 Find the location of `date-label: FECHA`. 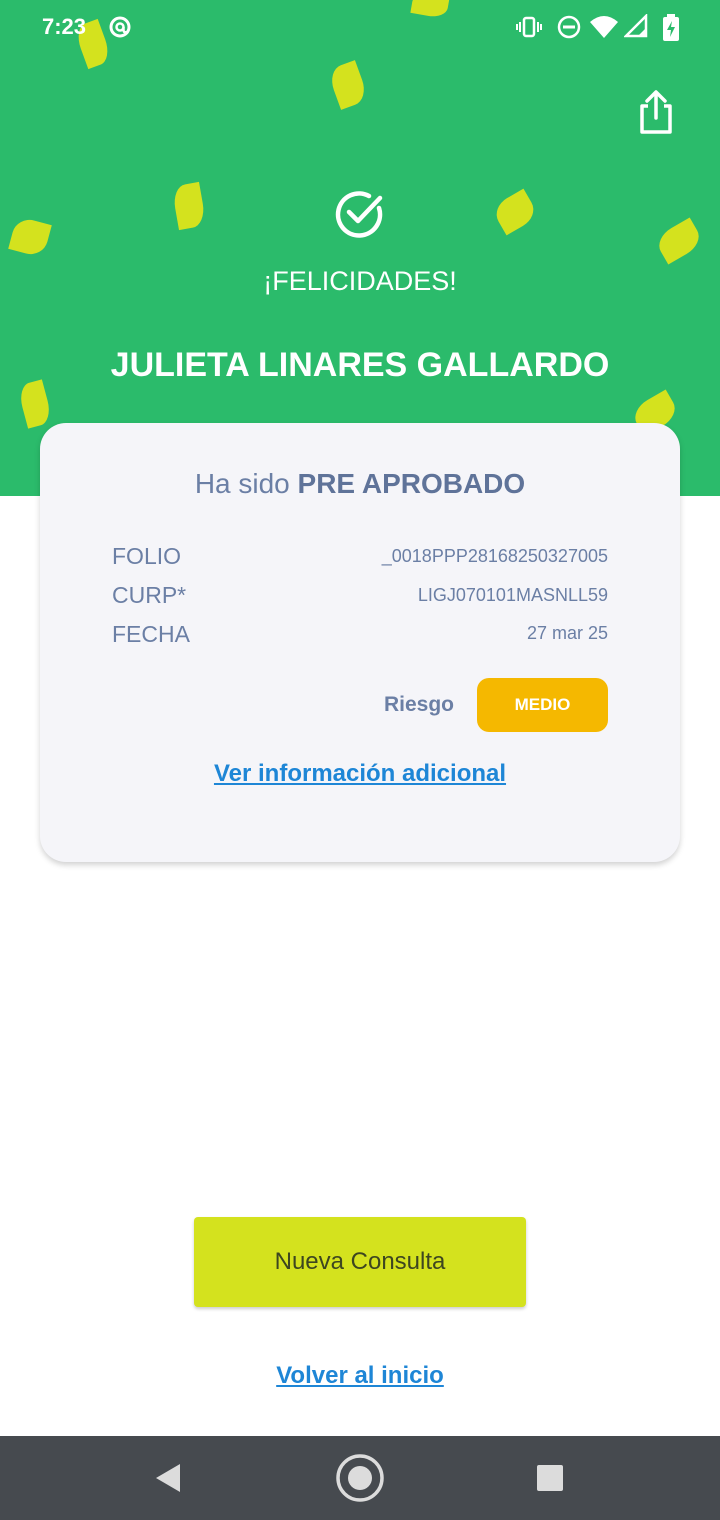

date-label: FECHA is located at coordinates (151, 634).